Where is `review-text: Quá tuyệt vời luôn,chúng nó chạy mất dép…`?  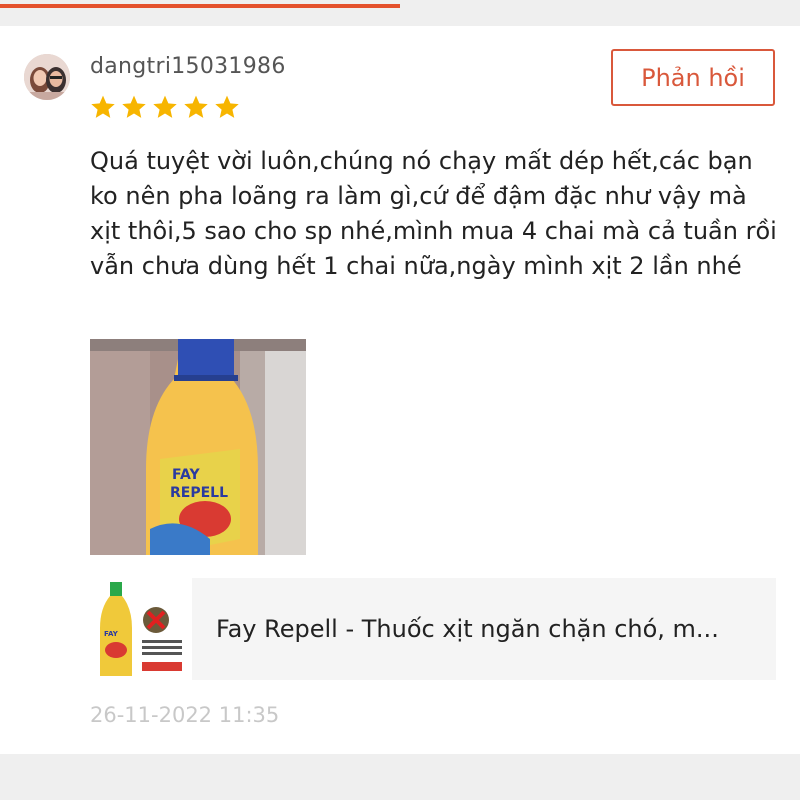 review-text: Quá tuyệt vời luôn,chúng nó chạy mất dép… is located at coordinates (433, 213).